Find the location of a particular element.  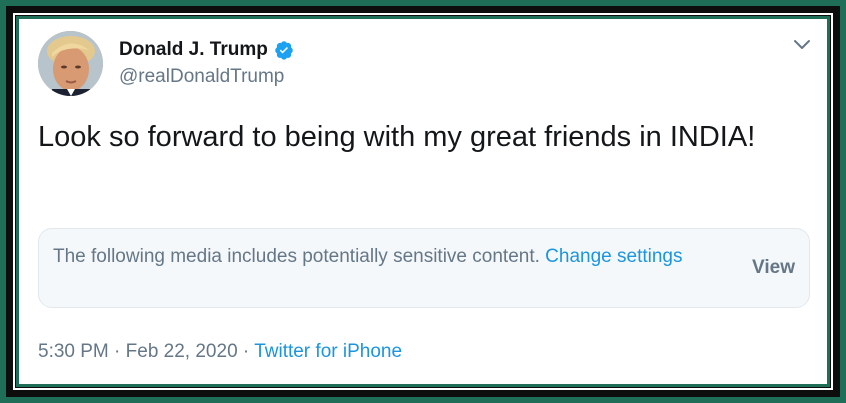

avatar is located at coordinates (70, 63).